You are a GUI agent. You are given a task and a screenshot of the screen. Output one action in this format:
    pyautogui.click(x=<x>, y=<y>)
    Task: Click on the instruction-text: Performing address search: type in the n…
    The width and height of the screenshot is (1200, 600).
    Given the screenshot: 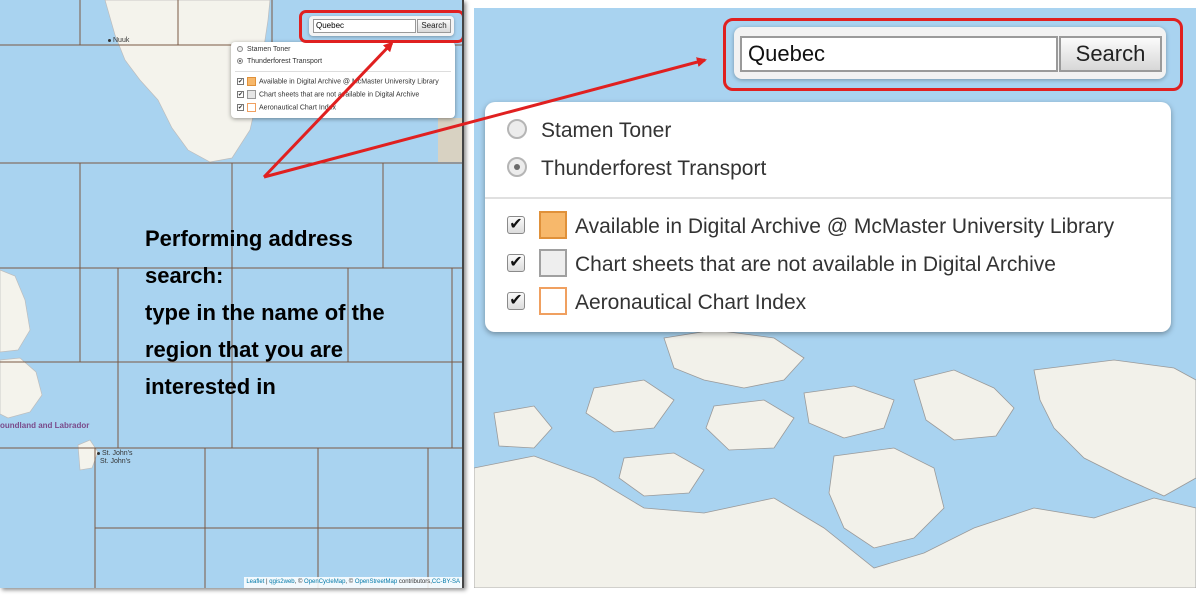 What is the action you would take?
    pyautogui.click(x=265, y=312)
    